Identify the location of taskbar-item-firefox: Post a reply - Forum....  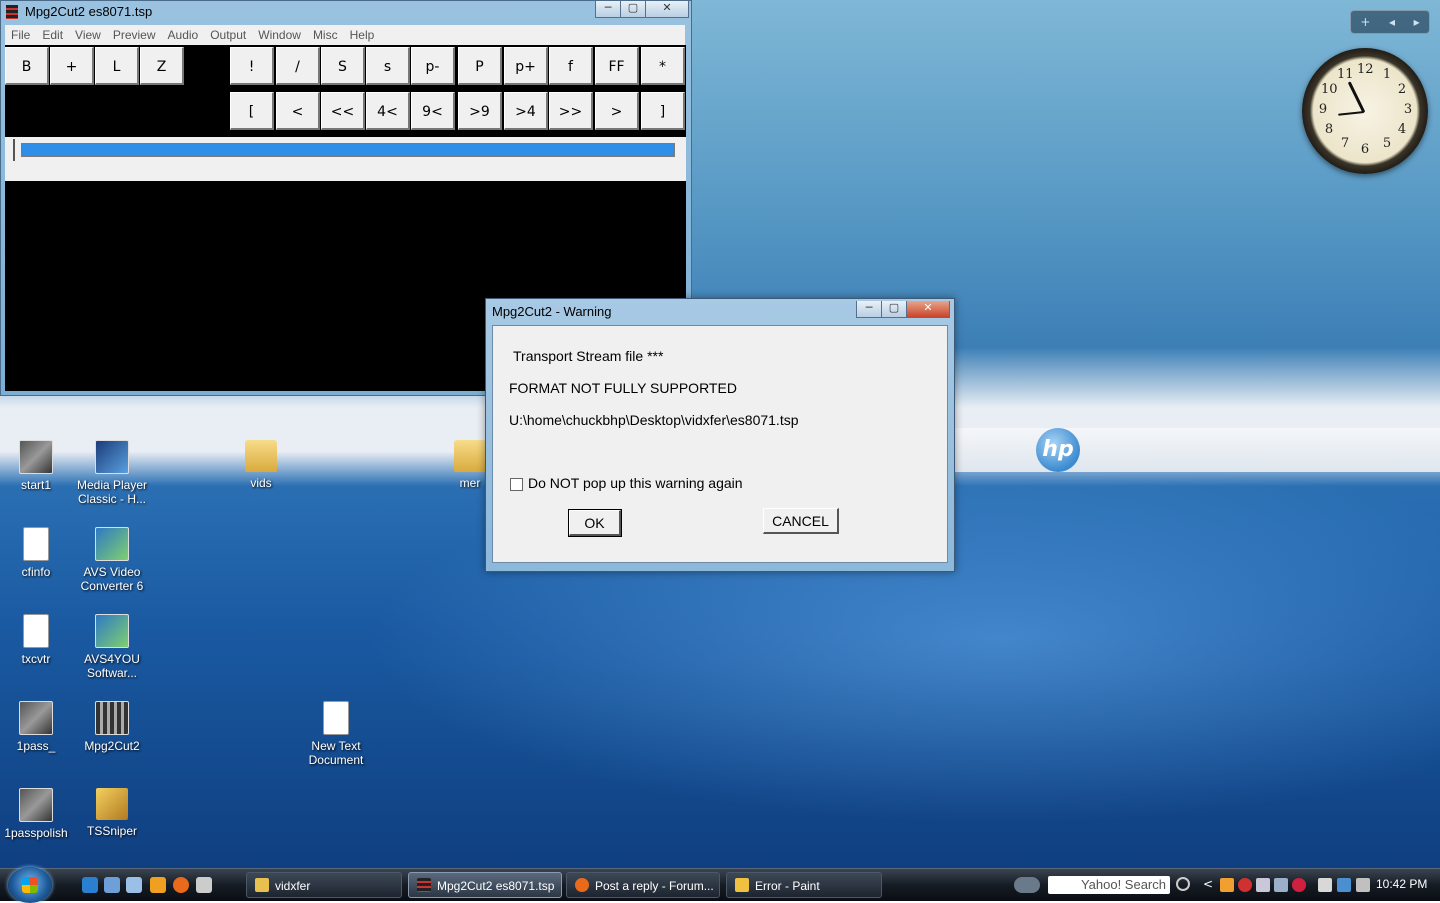
(643, 885).